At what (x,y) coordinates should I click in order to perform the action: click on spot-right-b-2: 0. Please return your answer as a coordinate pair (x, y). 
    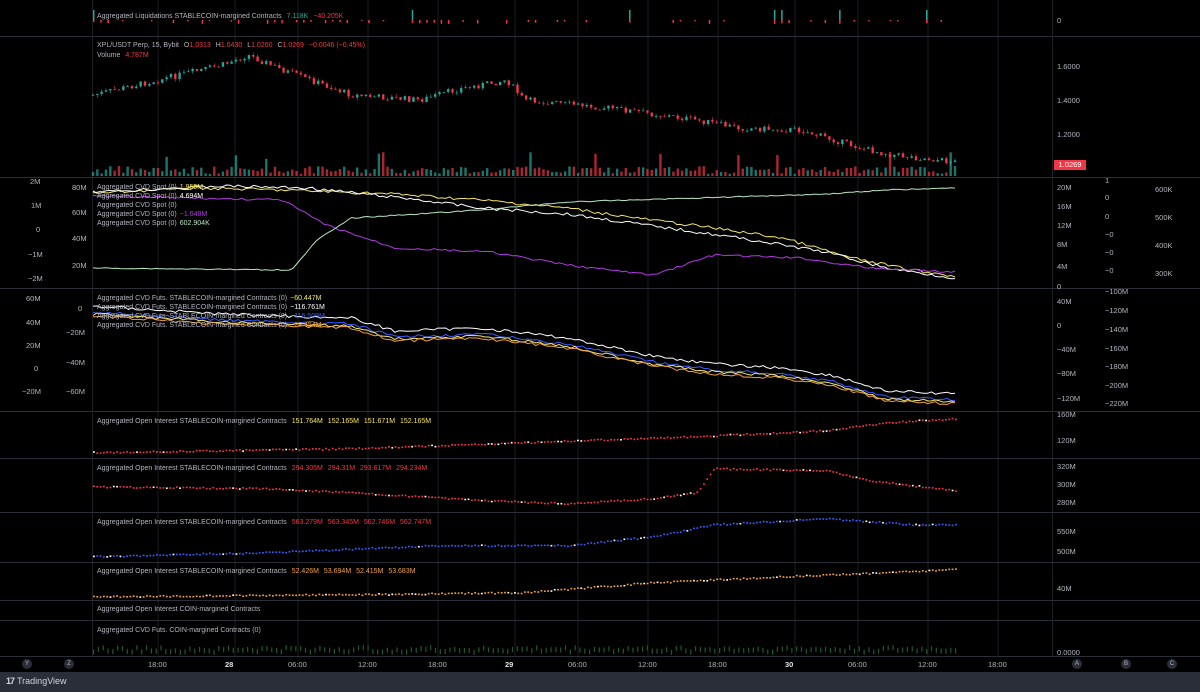
    Looking at the image, I should click on (1107, 197).